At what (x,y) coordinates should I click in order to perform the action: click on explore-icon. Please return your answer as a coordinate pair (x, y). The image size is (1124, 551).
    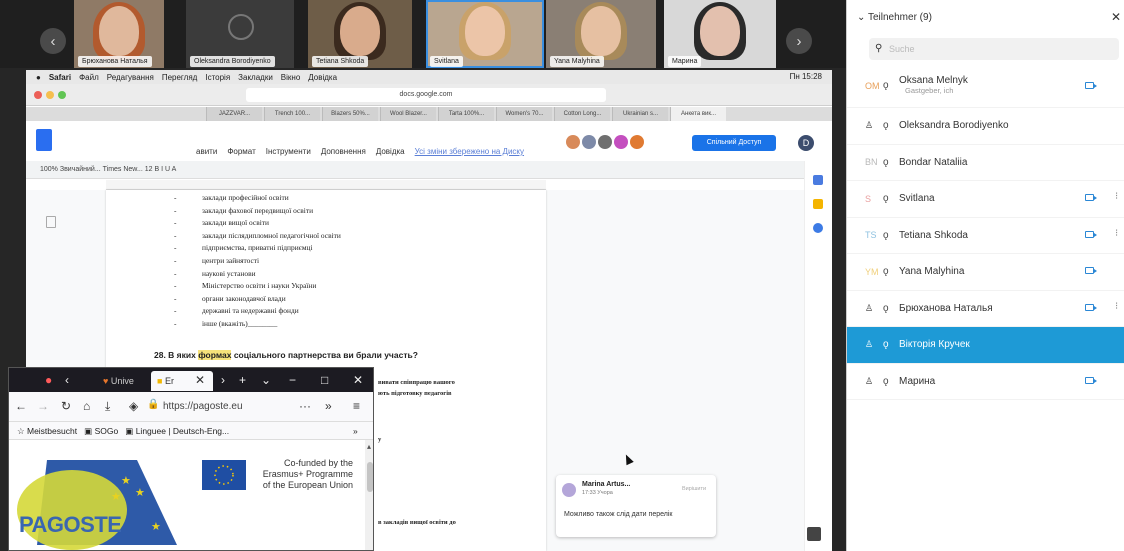
    Looking at the image, I should click on (814, 534).